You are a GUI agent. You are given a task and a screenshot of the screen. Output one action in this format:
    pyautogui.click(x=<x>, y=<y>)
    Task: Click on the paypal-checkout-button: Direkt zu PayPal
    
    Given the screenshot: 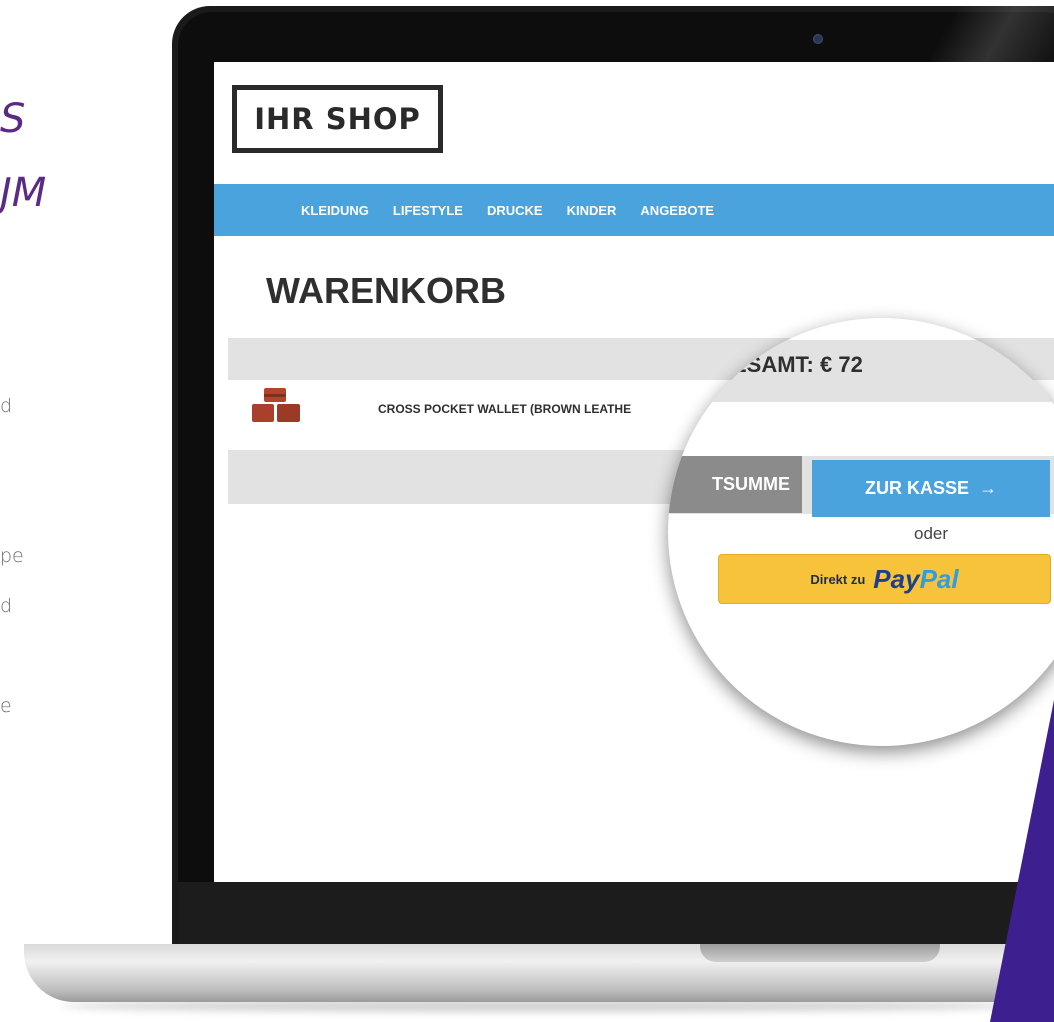 What is the action you would take?
    pyautogui.click(x=884, y=579)
    